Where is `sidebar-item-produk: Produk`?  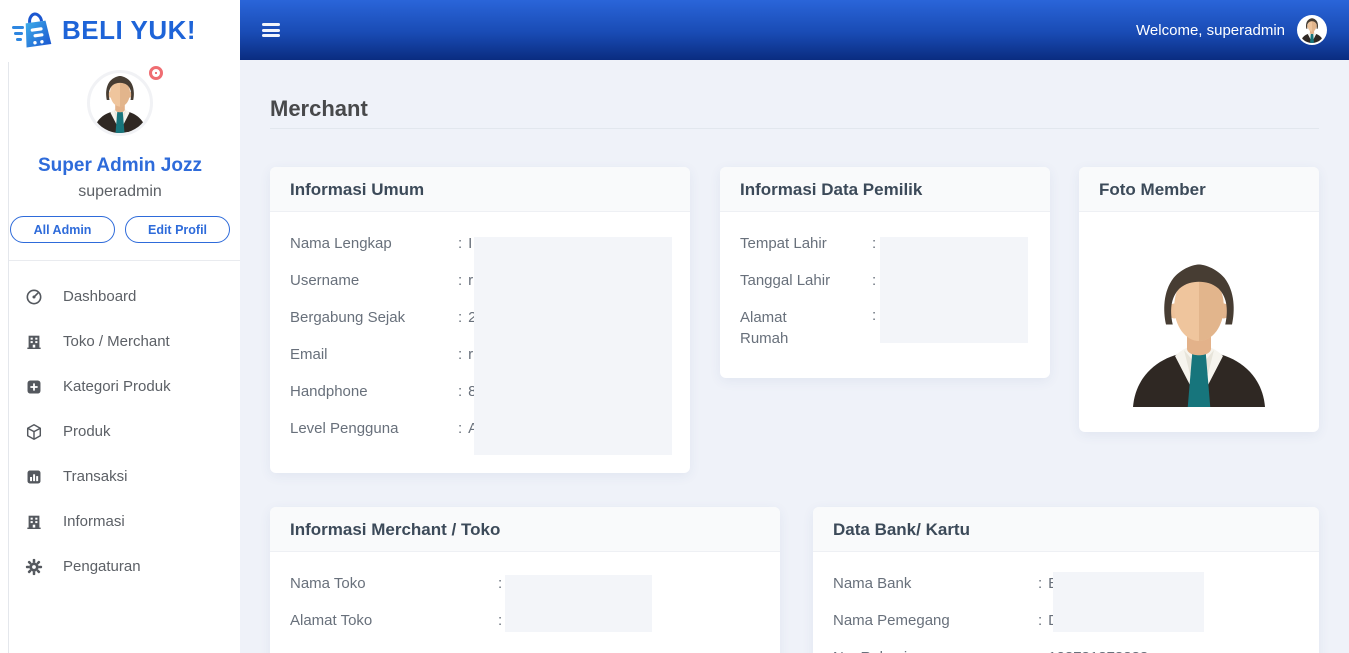 sidebar-item-produk: Produk is located at coordinates (120, 431).